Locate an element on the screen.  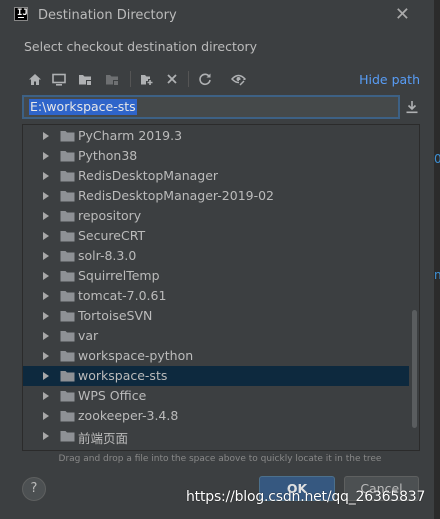
file-chooser-toolbar: Hide path is located at coordinates (225, 79).